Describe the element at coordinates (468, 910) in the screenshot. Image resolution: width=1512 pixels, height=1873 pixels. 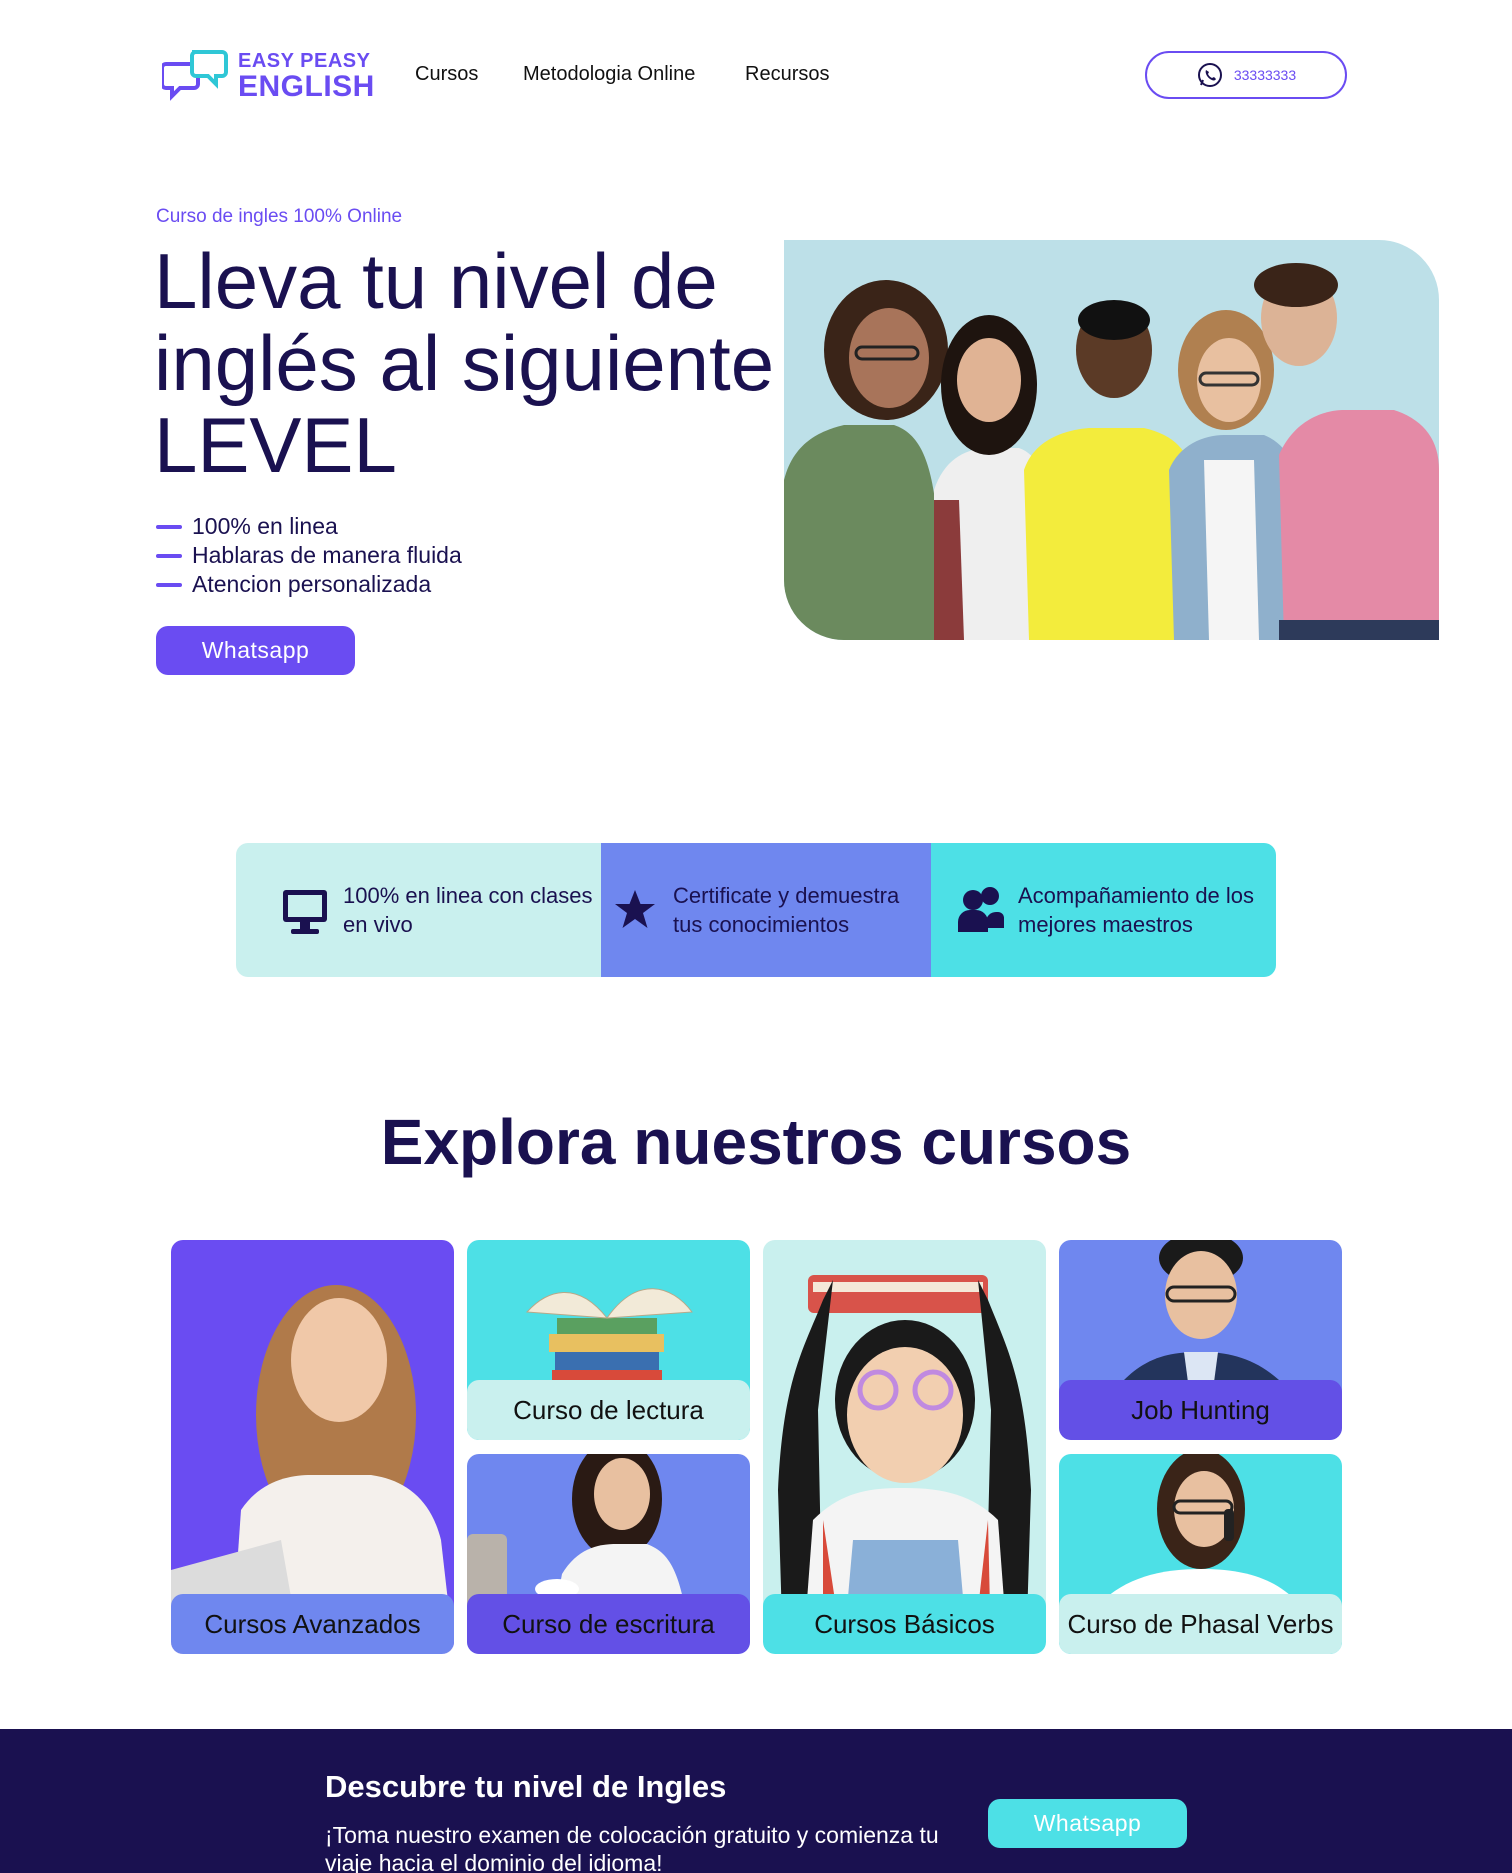
I see `feature-text: 100% en linea con clases en vivo` at that location.